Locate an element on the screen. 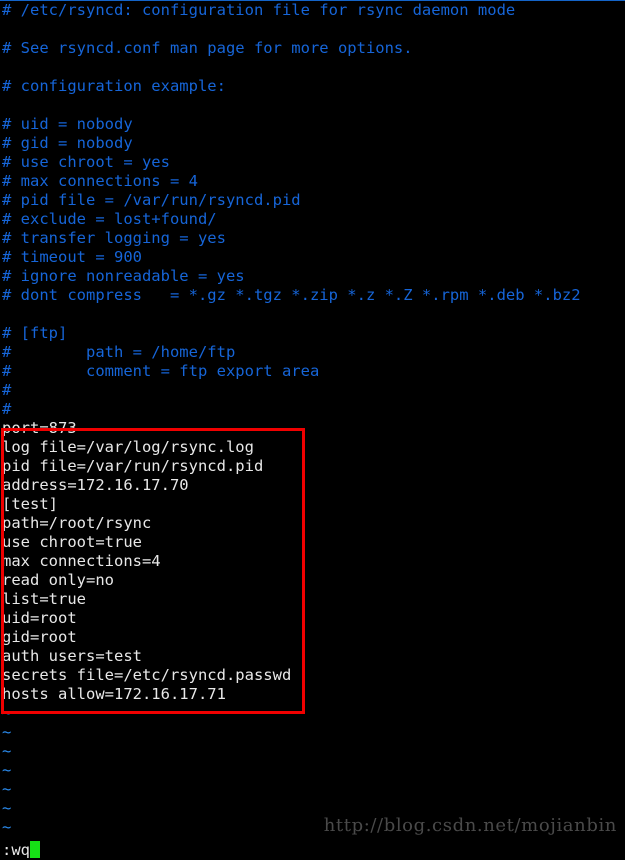 This screenshot has height=860, width=625. buffer-line: # [ftp] is located at coordinates (312, 333).